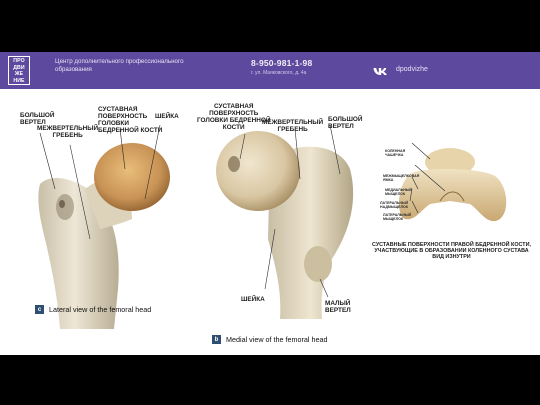 This screenshot has height=405, width=540. Describe the element at coordinates (318, 264) in the screenshot. I see `lesser-trochanter` at that location.